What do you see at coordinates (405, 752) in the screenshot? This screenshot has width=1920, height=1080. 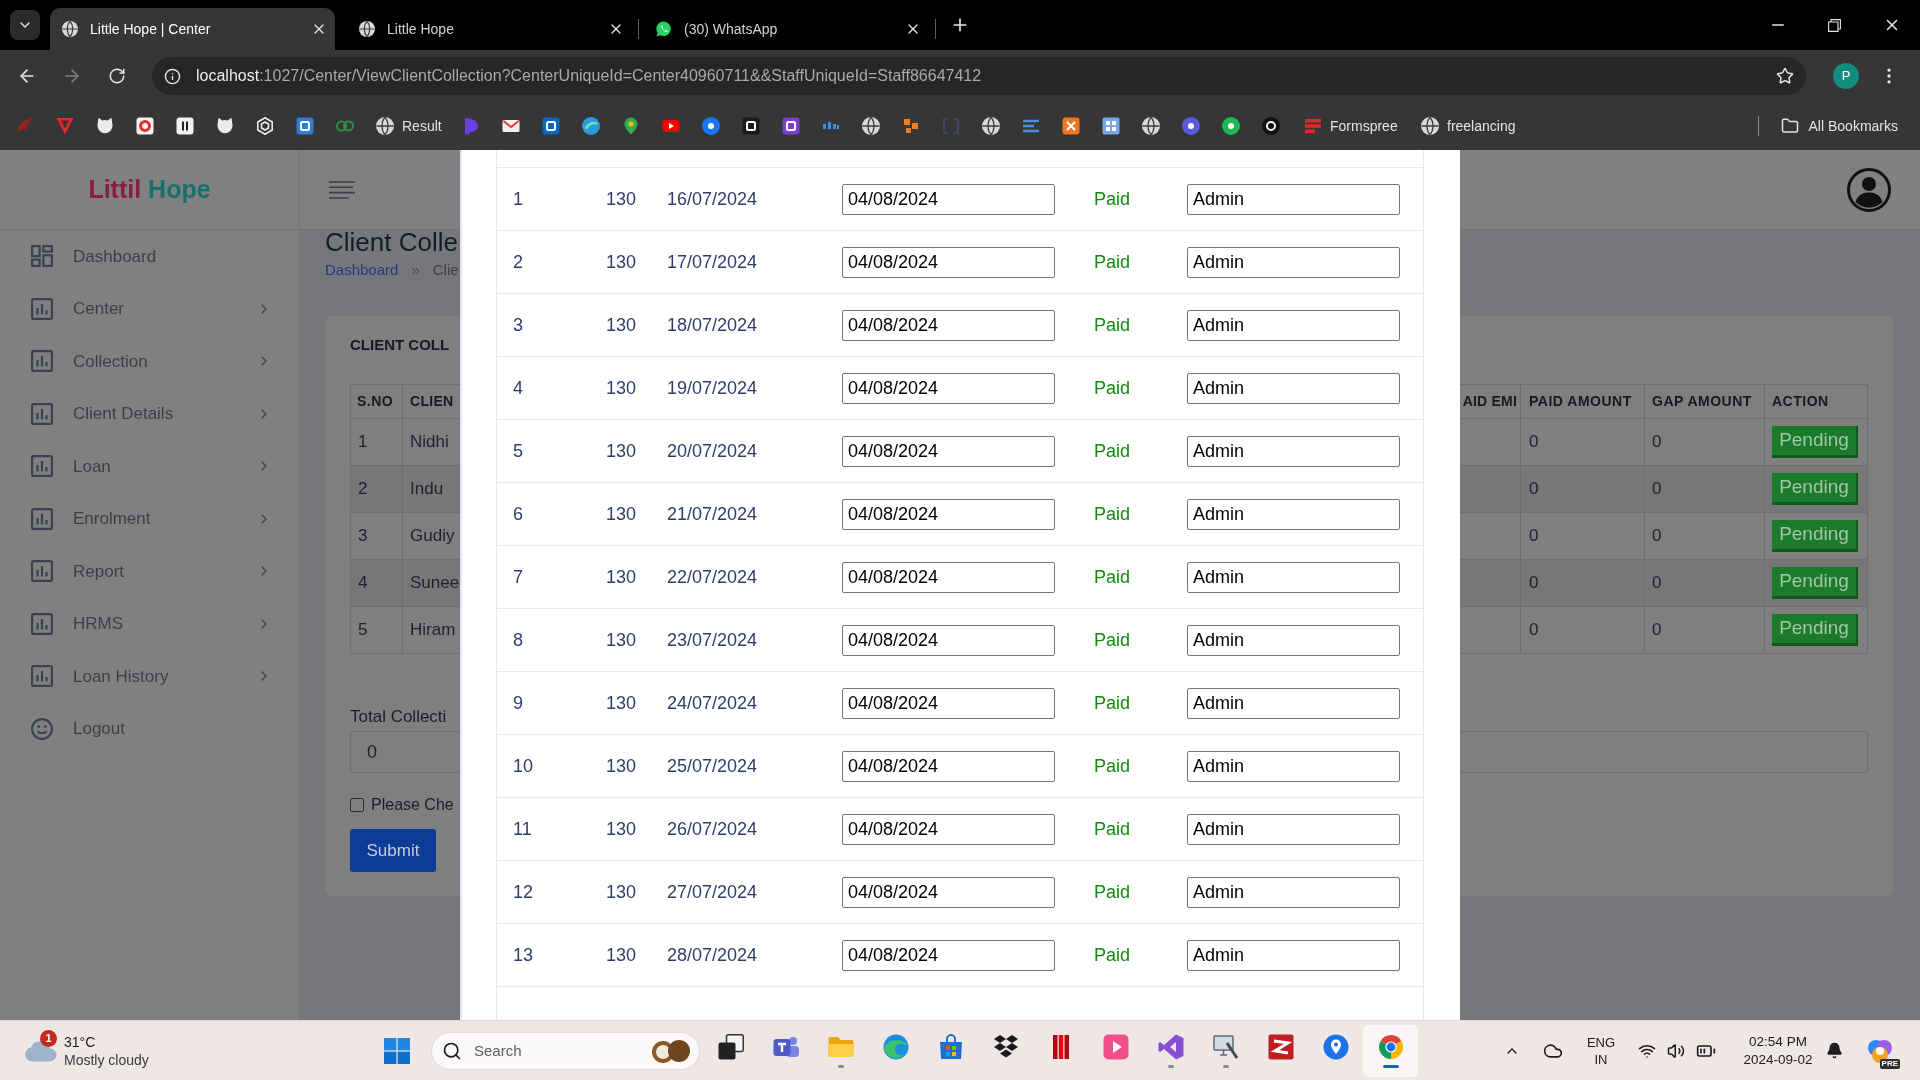 I see `total-collection-field: 0` at bounding box center [405, 752].